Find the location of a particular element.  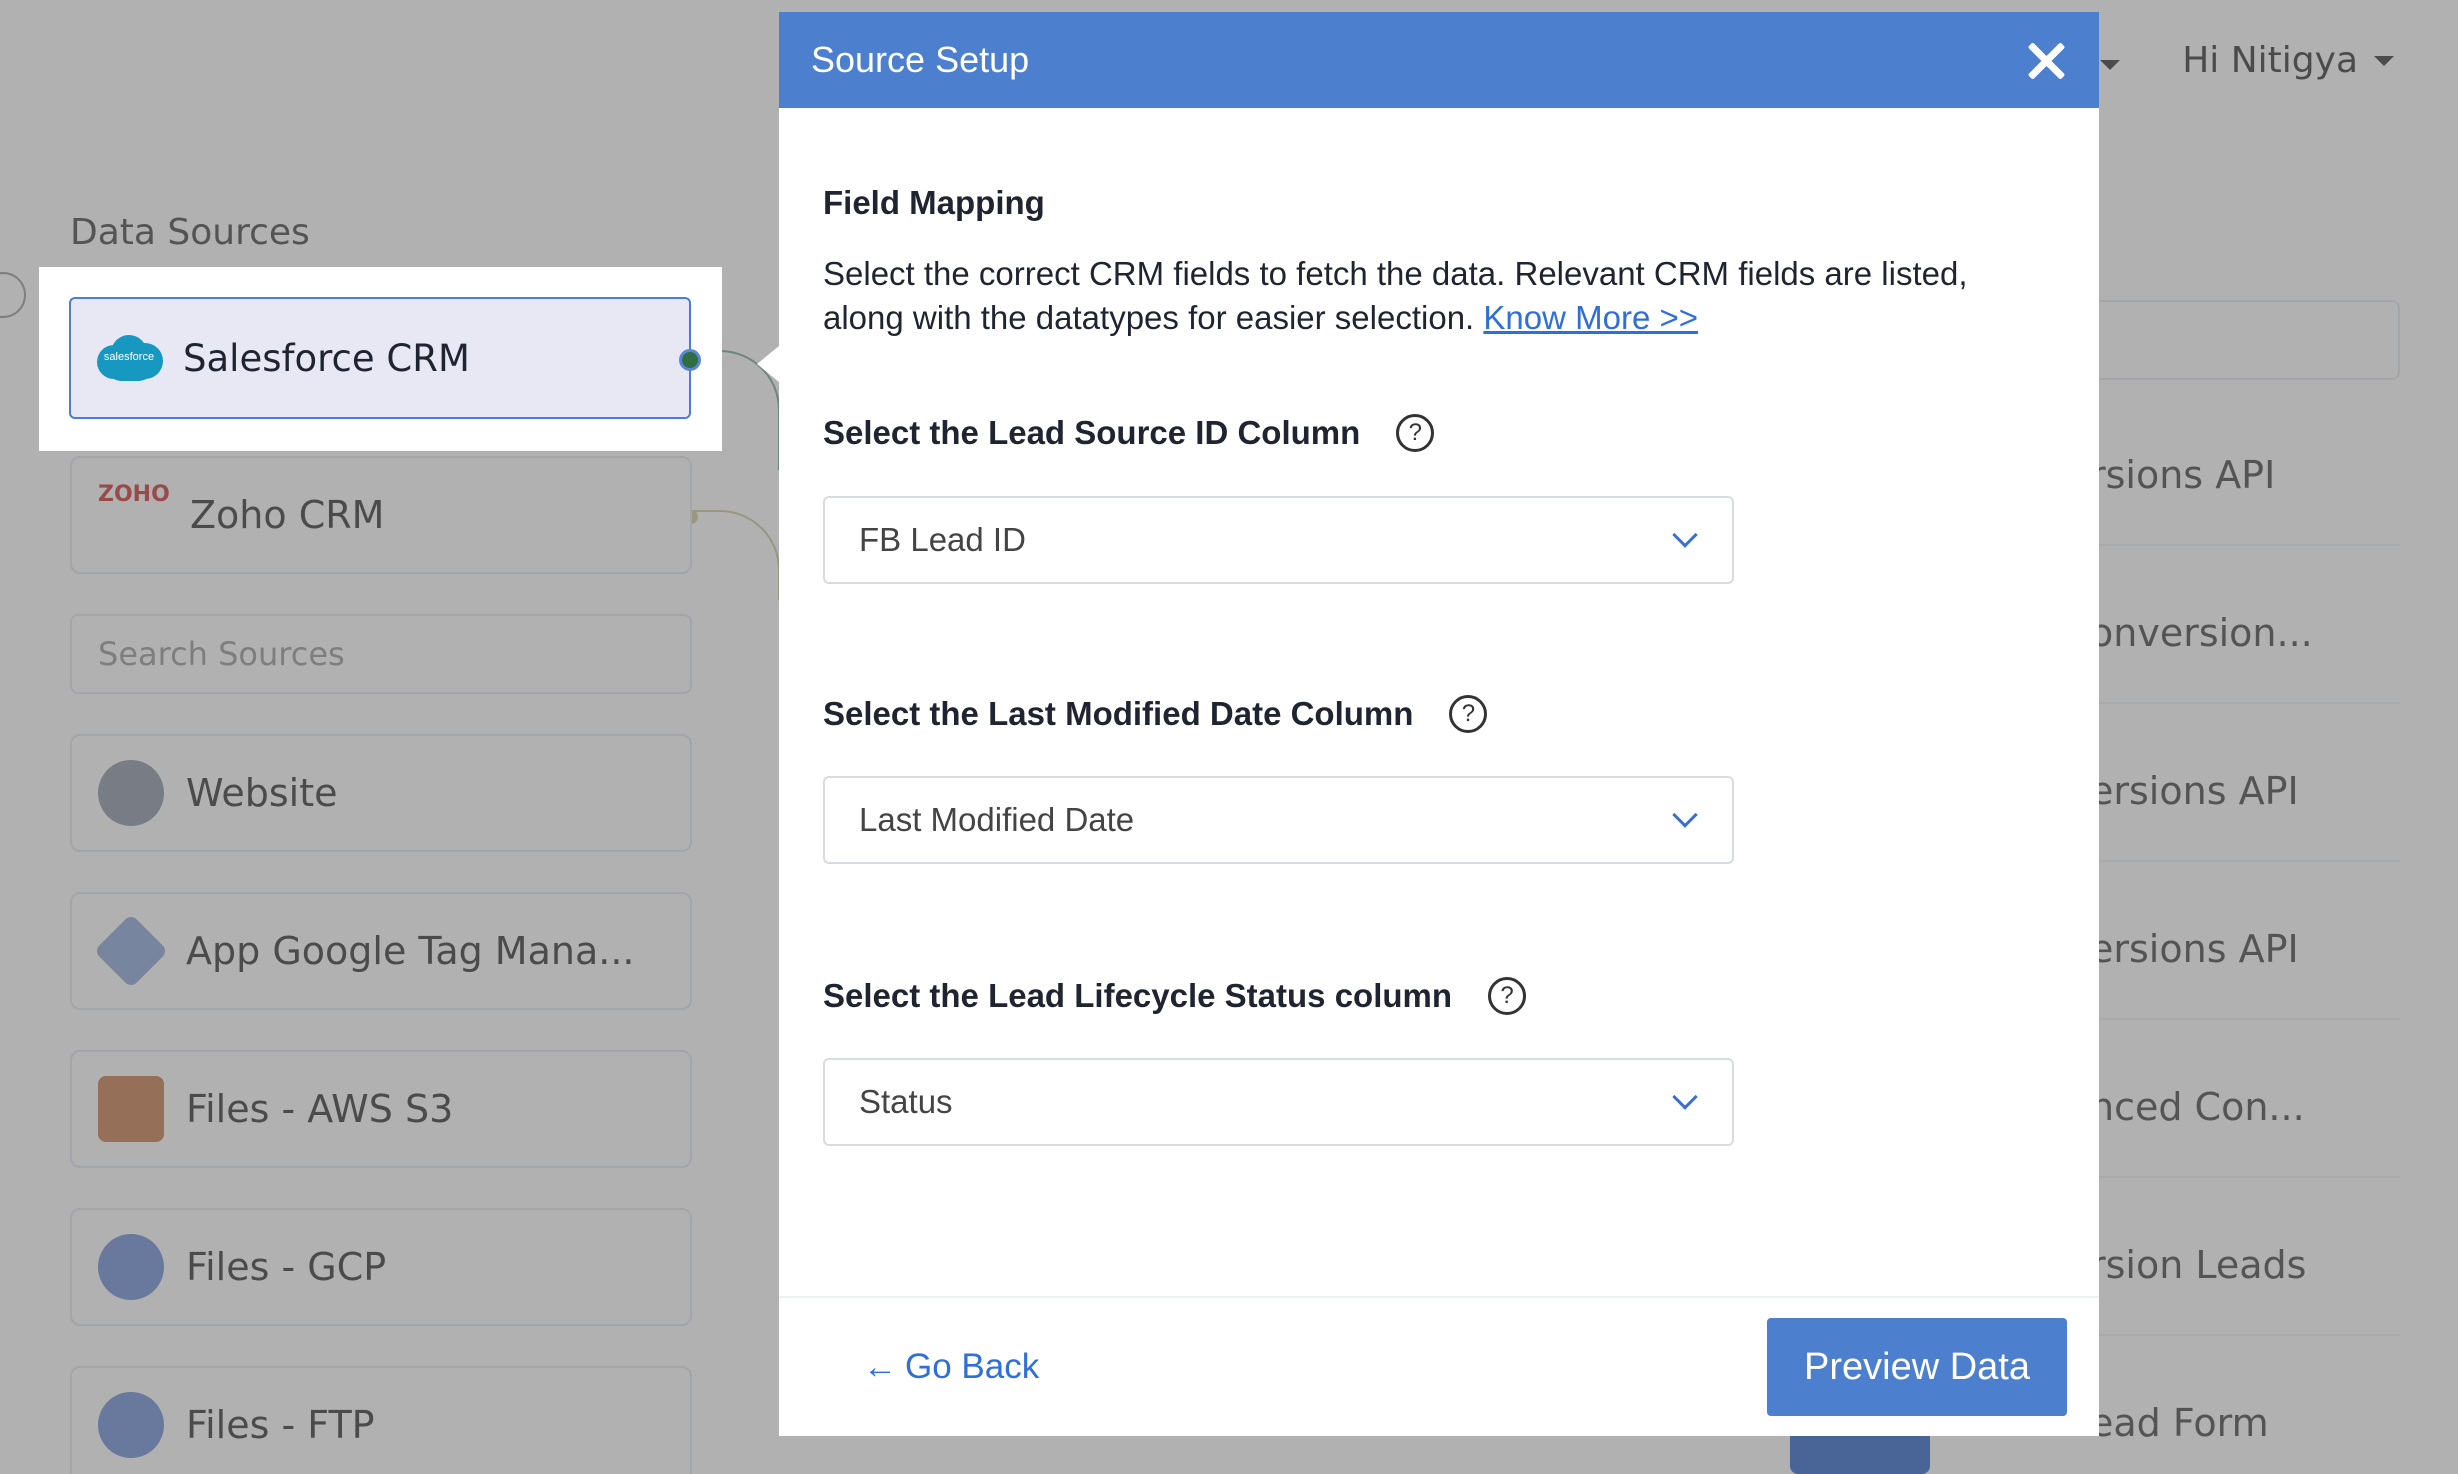

selected-value: FB Lead ID is located at coordinates (942, 539).